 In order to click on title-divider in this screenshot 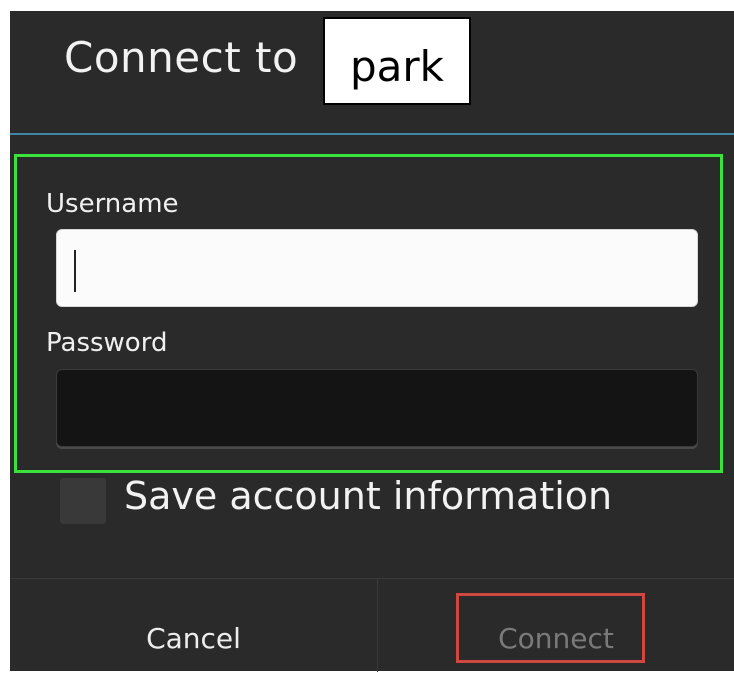, I will do `click(372, 134)`.